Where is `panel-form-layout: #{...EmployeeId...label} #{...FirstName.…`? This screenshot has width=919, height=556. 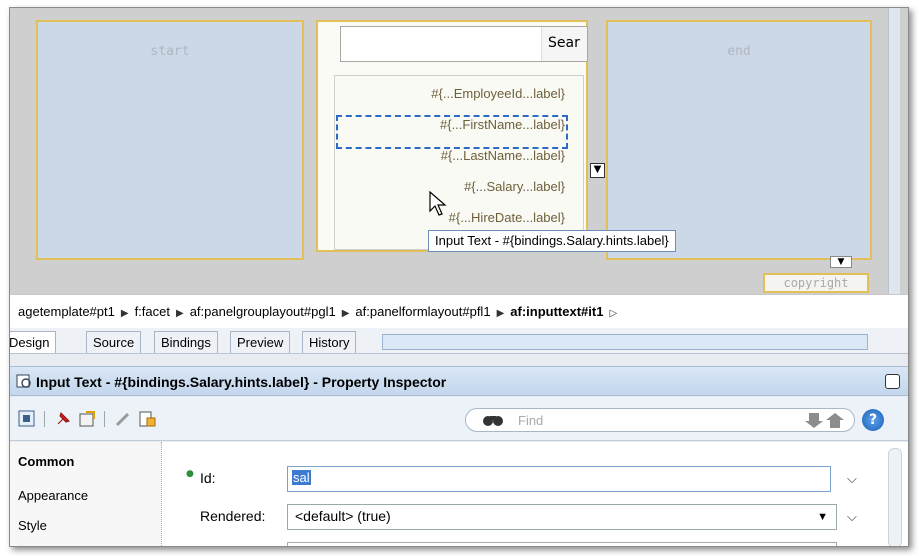
panel-form-layout: #{...EmployeeId...label} #{...FirstName.… is located at coordinates (459, 162).